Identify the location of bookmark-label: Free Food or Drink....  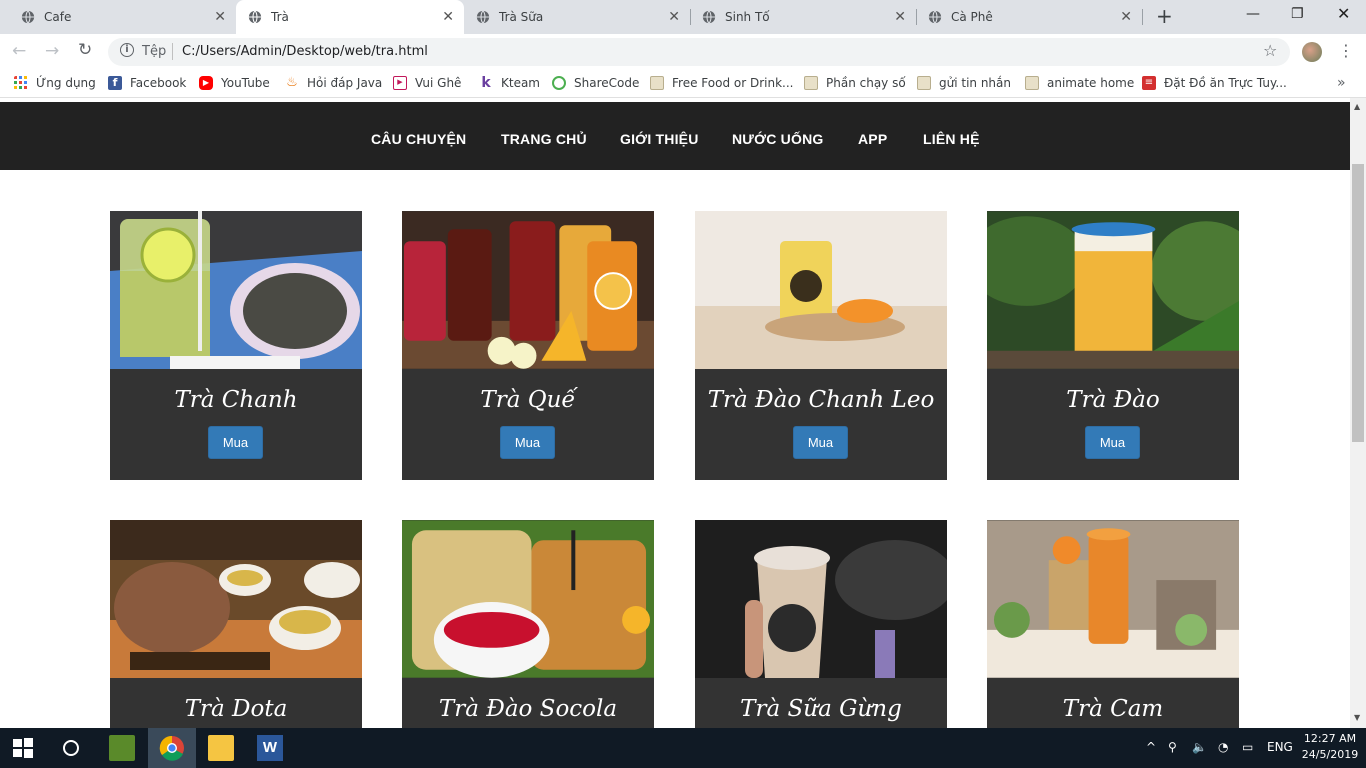
(733, 83).